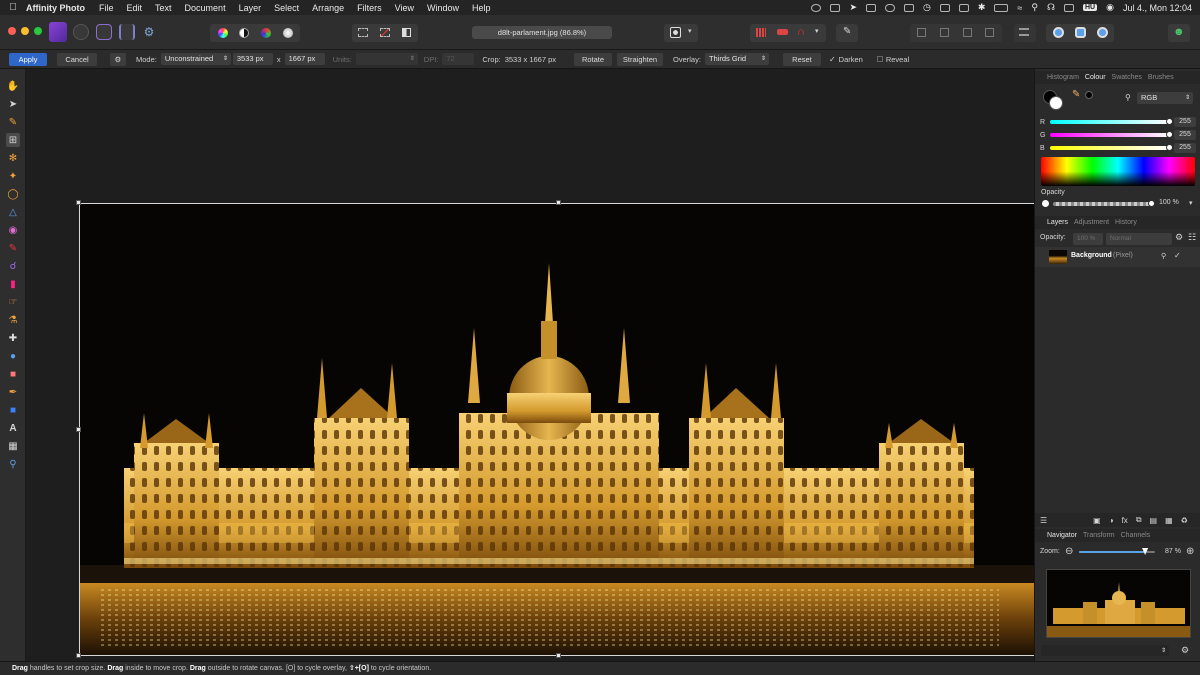 The height and width of the screenshot is (675, 1200). I want to click on smudge-icon: ☞, so click(13, 302).